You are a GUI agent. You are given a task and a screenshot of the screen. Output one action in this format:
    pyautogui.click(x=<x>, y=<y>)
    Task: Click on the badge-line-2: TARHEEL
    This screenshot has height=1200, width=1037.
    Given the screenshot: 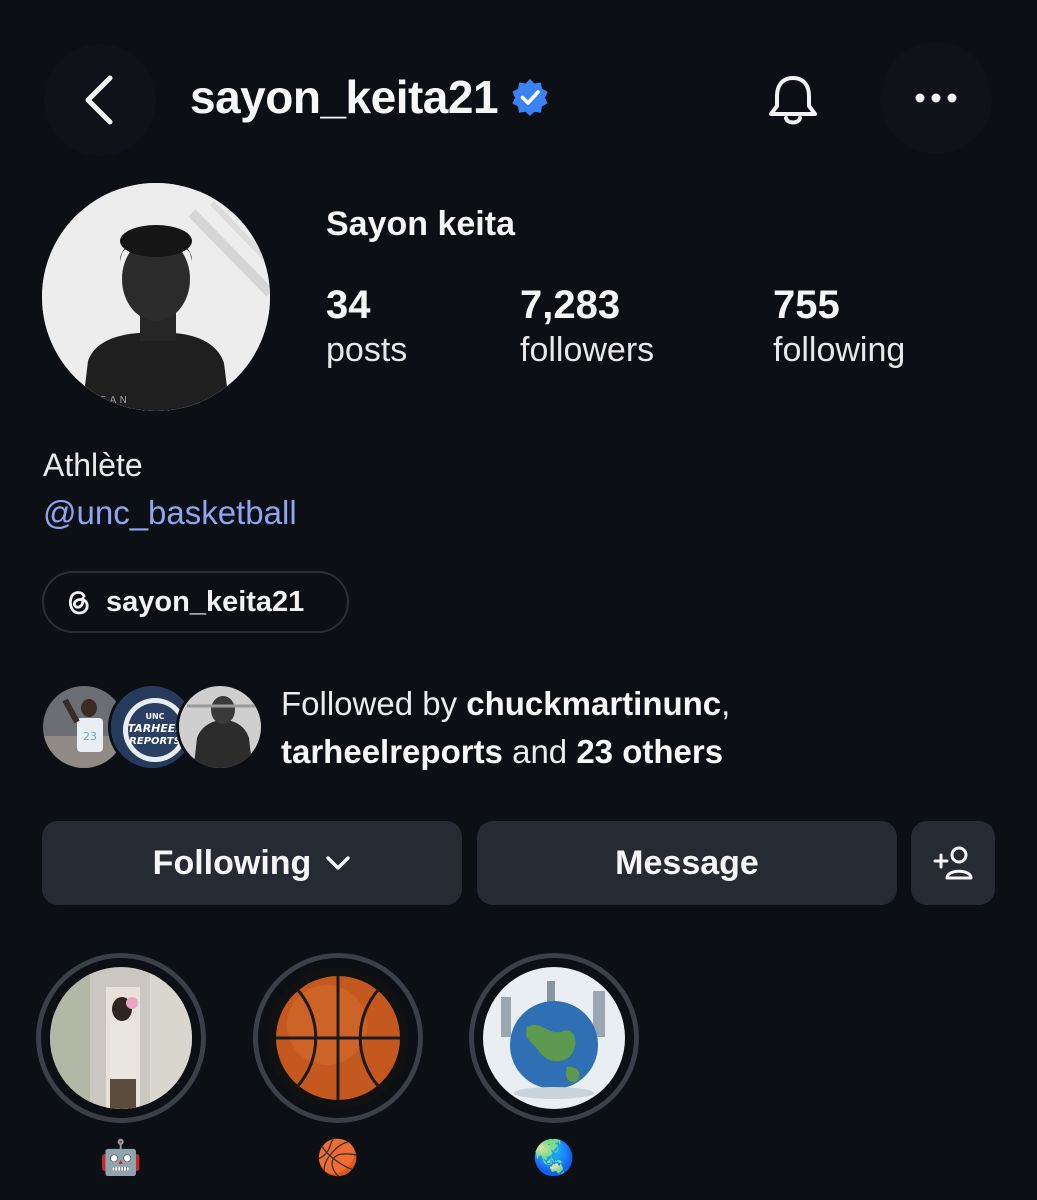 What is the action you would take?
    pyautogui.click(x=155, y=728)
    